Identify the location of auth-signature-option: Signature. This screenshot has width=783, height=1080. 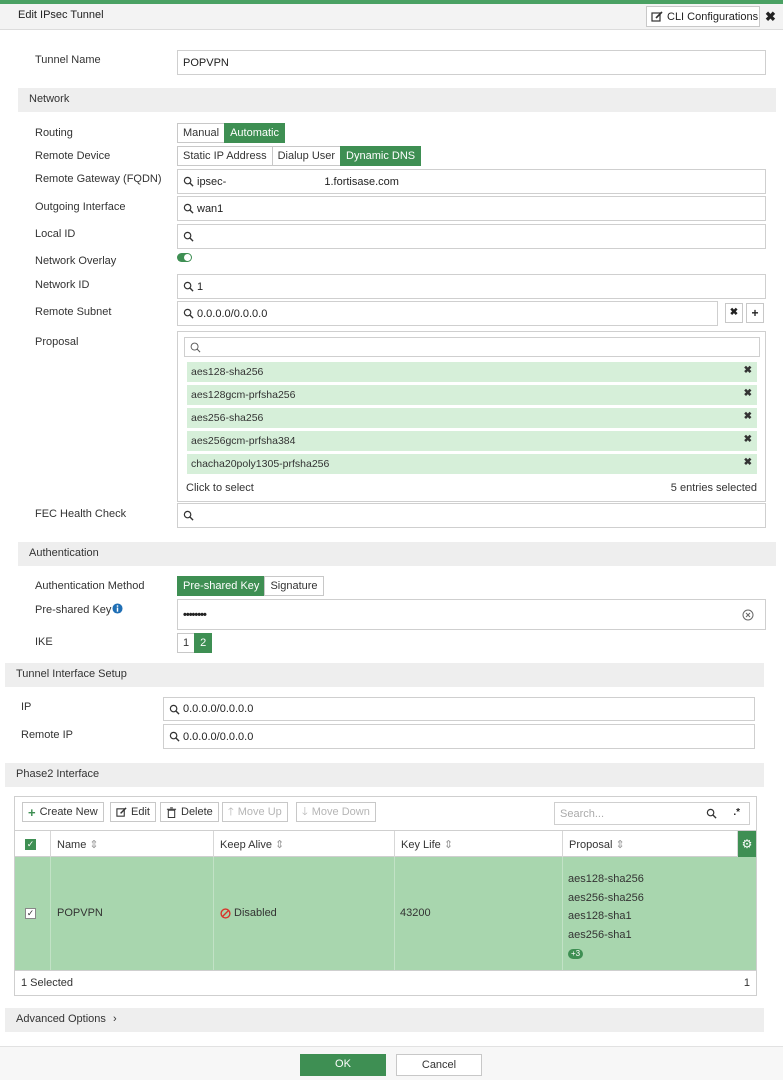
(294, 586).